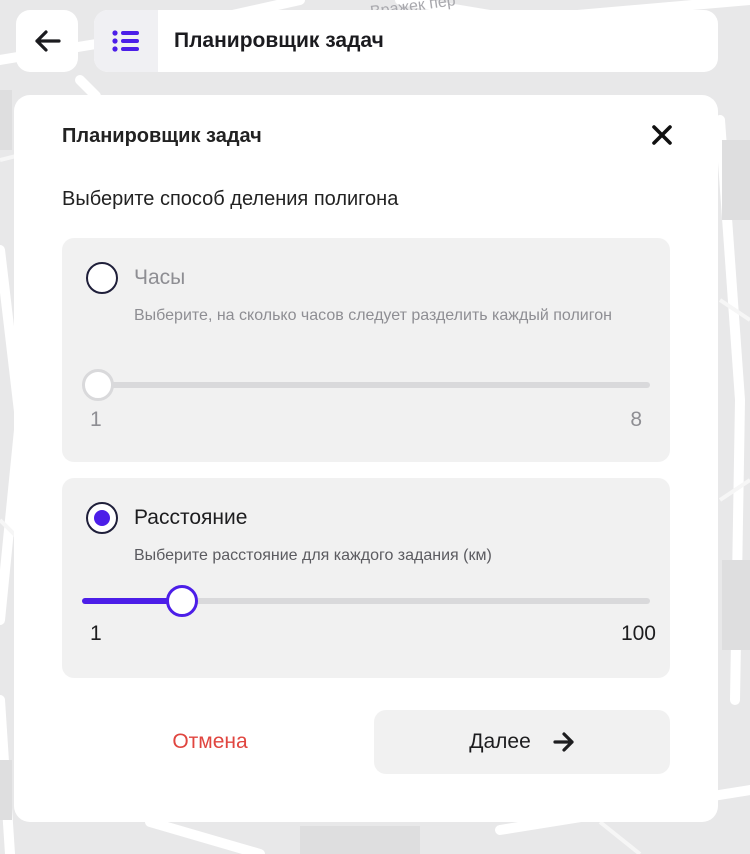  I want to click on arrow-left-icon, so click(48, 41).